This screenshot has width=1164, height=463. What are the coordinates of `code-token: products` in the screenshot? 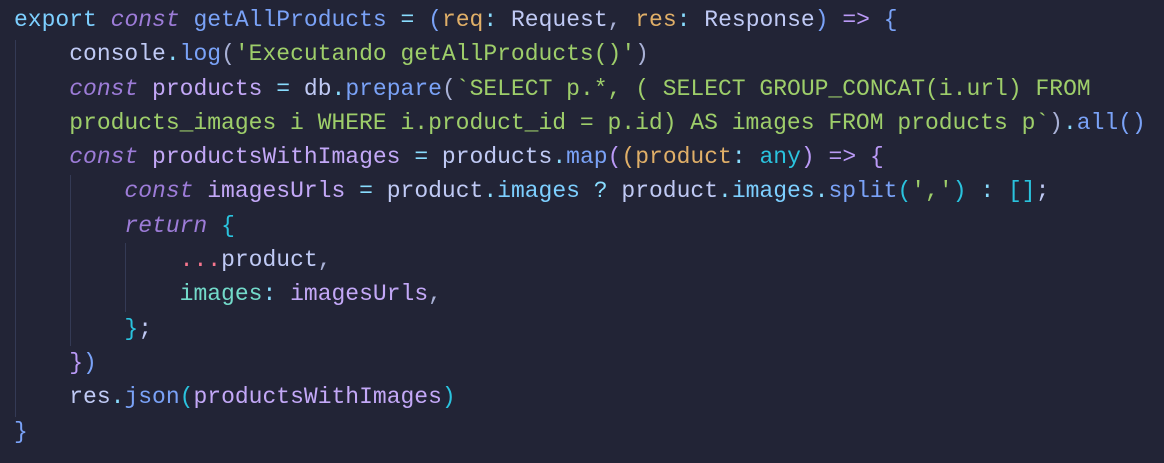 It's located at (490, 157).